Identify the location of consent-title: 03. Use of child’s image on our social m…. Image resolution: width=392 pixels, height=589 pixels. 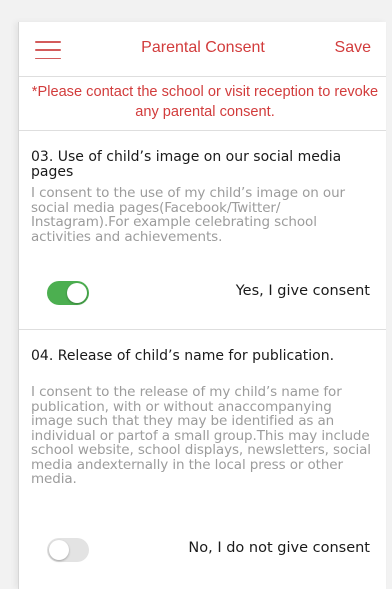
(186, 164).